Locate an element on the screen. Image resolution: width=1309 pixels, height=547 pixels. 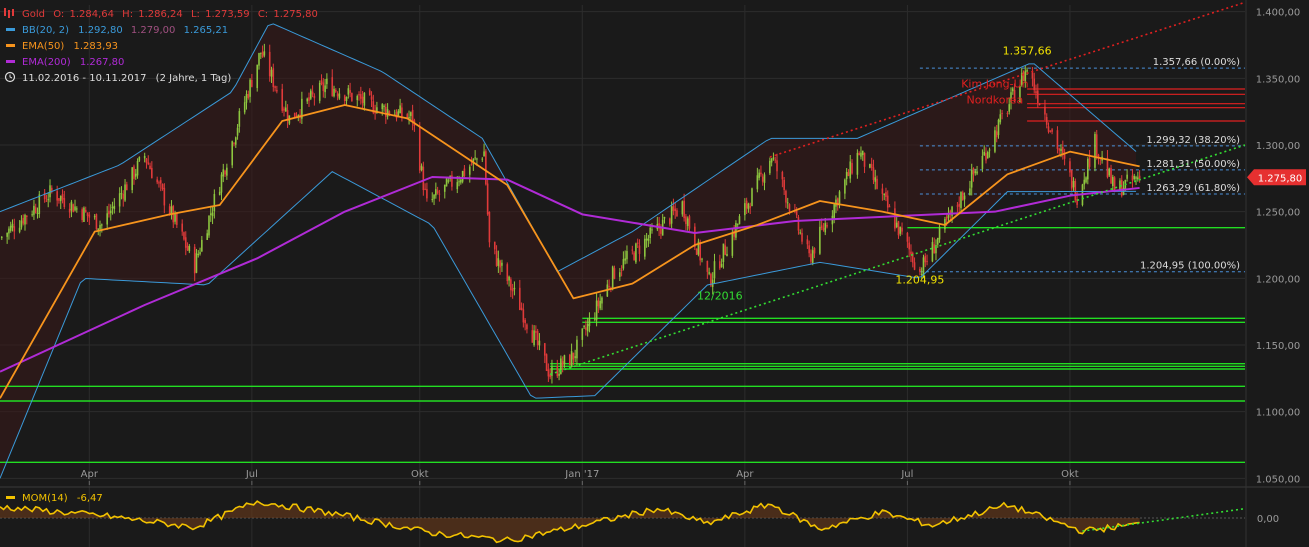
legend-high: 1.286,24 is located at coordinates (160, 14).